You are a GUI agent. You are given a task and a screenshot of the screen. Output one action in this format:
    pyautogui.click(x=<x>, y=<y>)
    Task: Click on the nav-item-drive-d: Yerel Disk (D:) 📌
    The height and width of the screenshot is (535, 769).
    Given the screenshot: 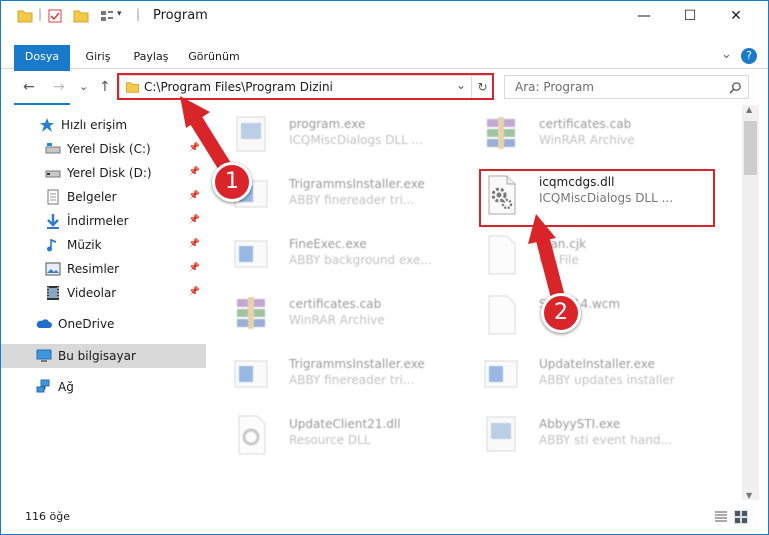 What is the action you would take?
    pyautogui.click(x=103, y=173)
    